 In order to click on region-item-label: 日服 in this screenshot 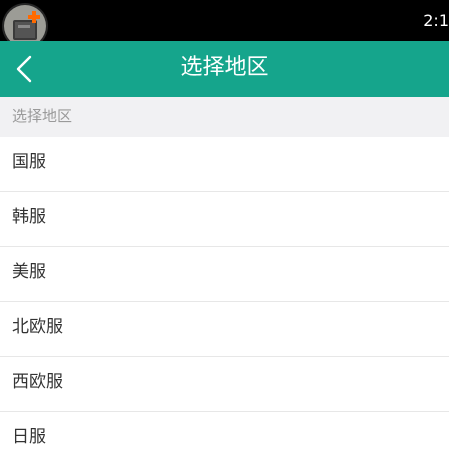, I will do `click(29, 437)`.